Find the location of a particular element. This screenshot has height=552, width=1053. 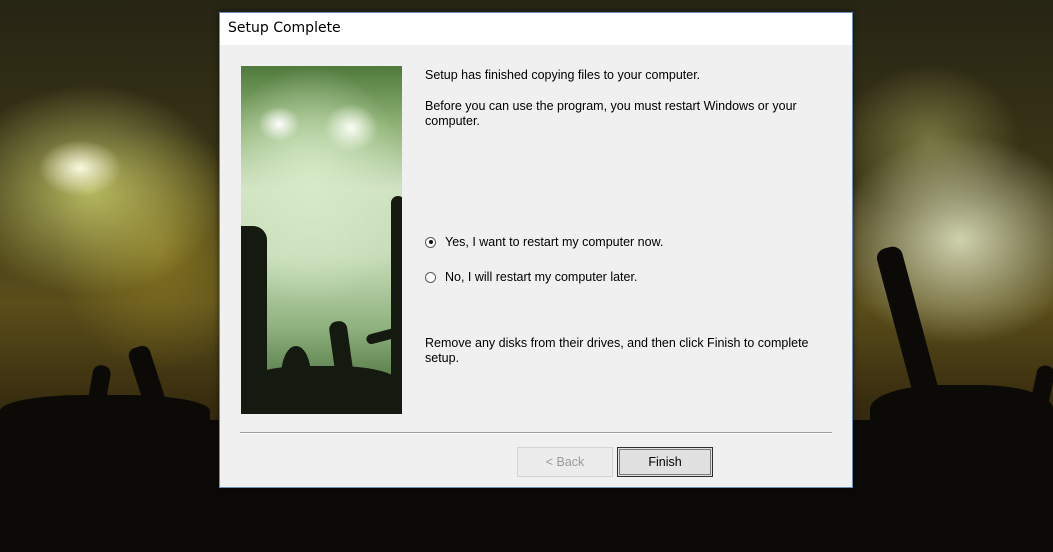

divider is located at coordinates (536, 433).